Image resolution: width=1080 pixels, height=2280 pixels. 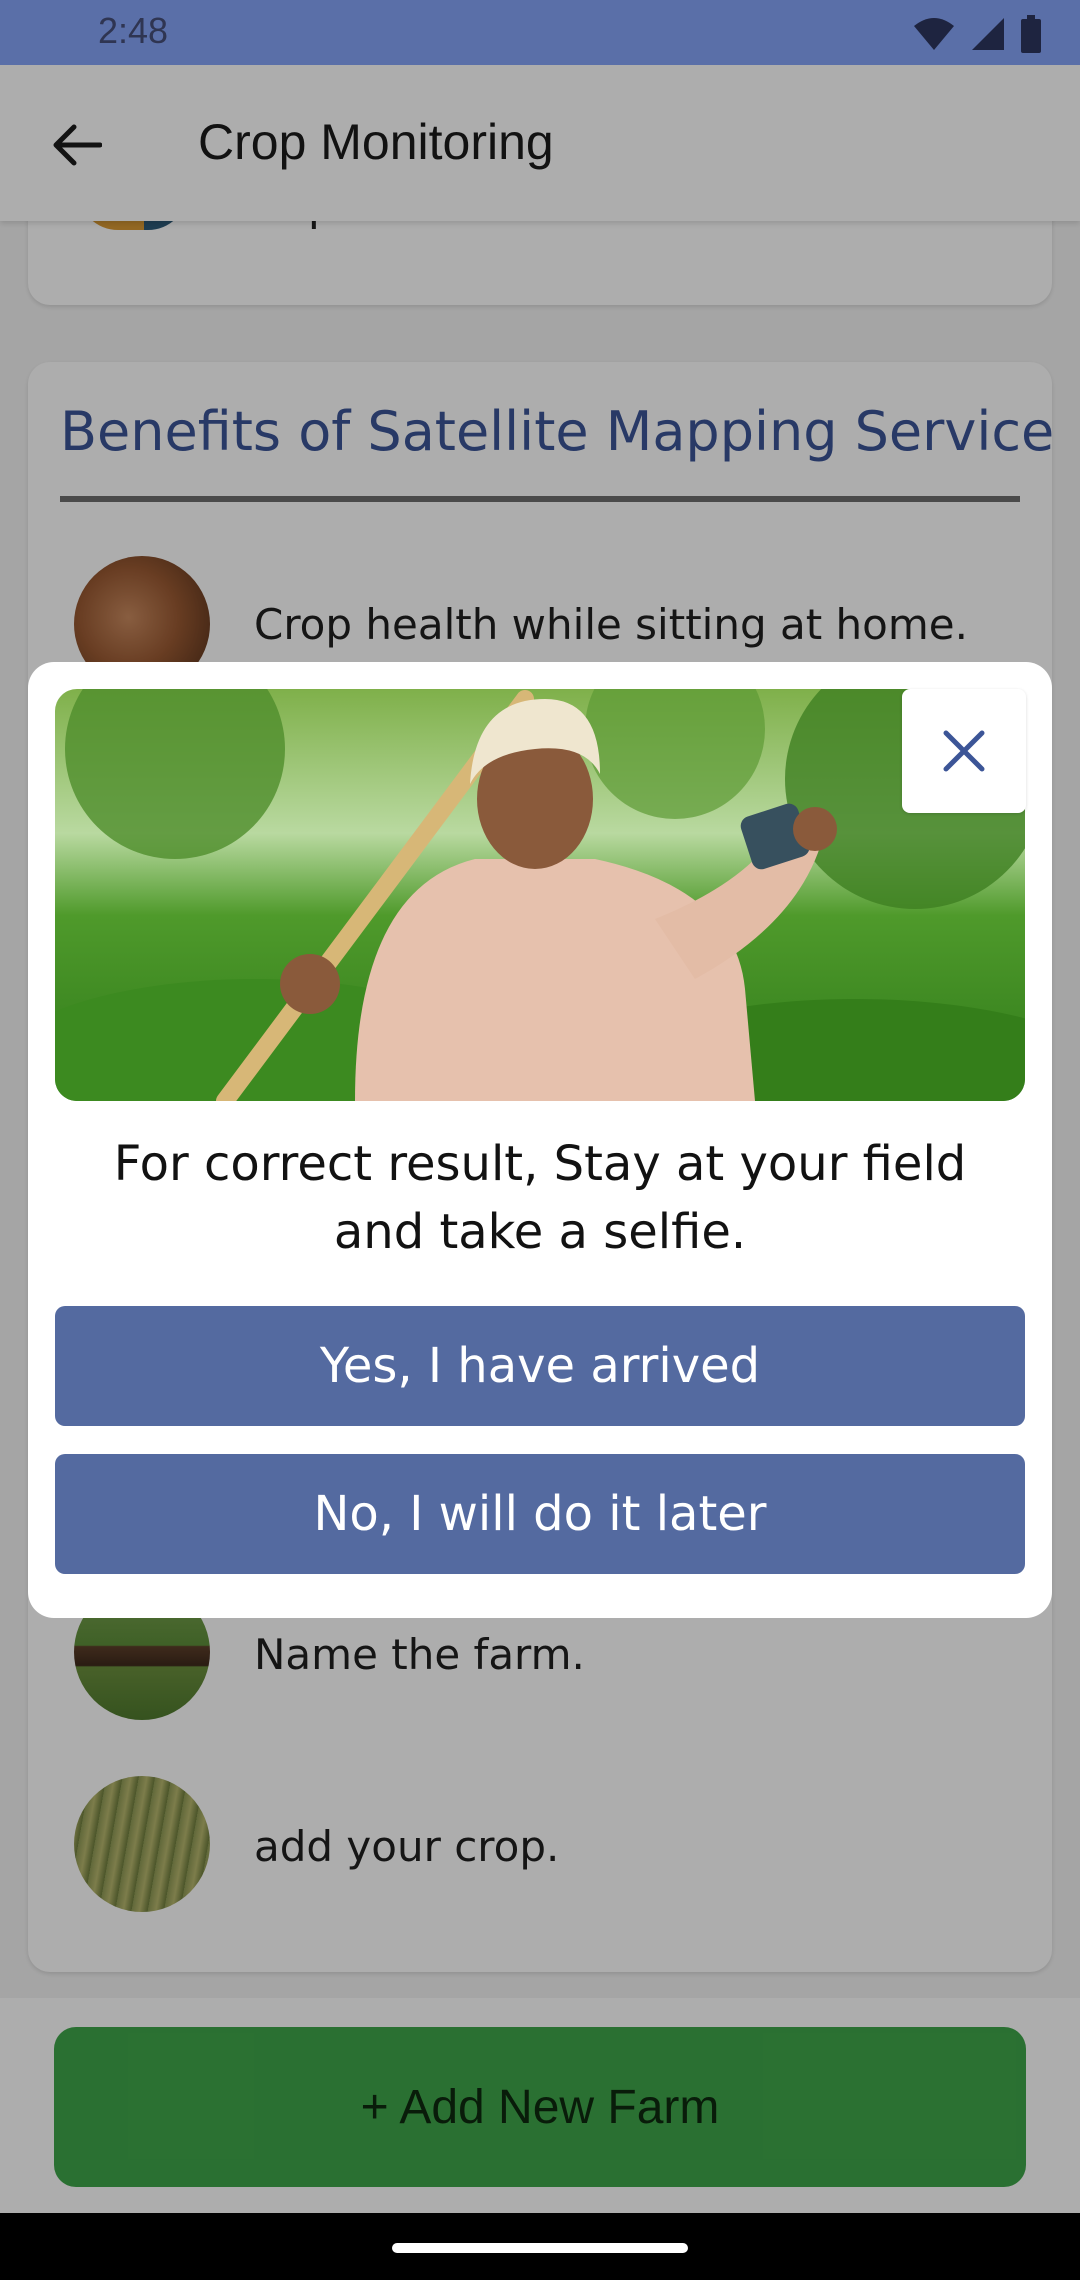 What do you see at coordinates (1031, 34) in the screenshot?
I see `battery-icon` at bounding box center [1031, 34].